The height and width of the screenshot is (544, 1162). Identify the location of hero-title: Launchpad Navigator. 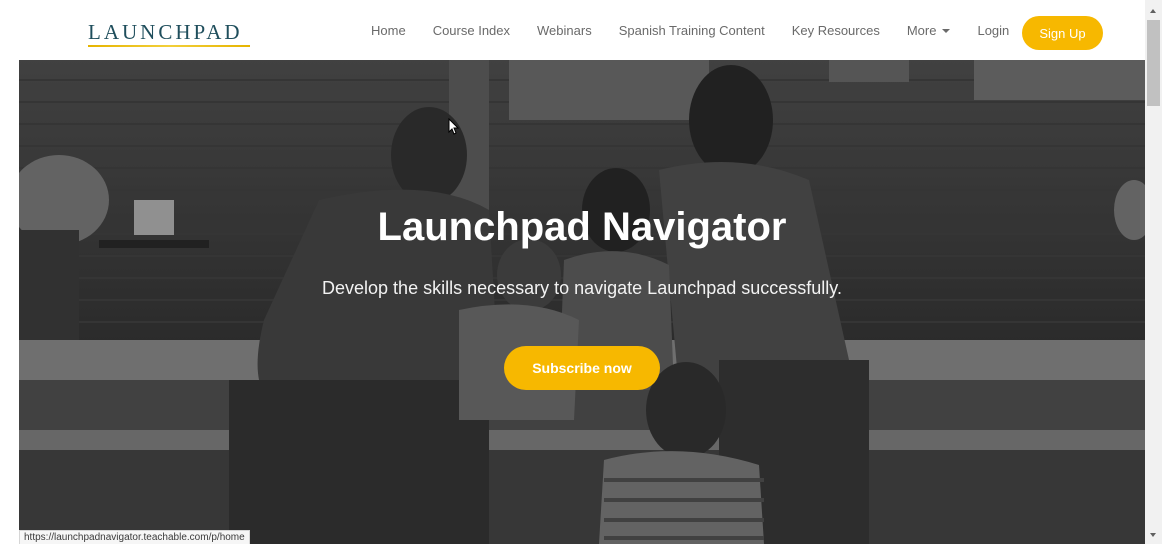
(582, 227).